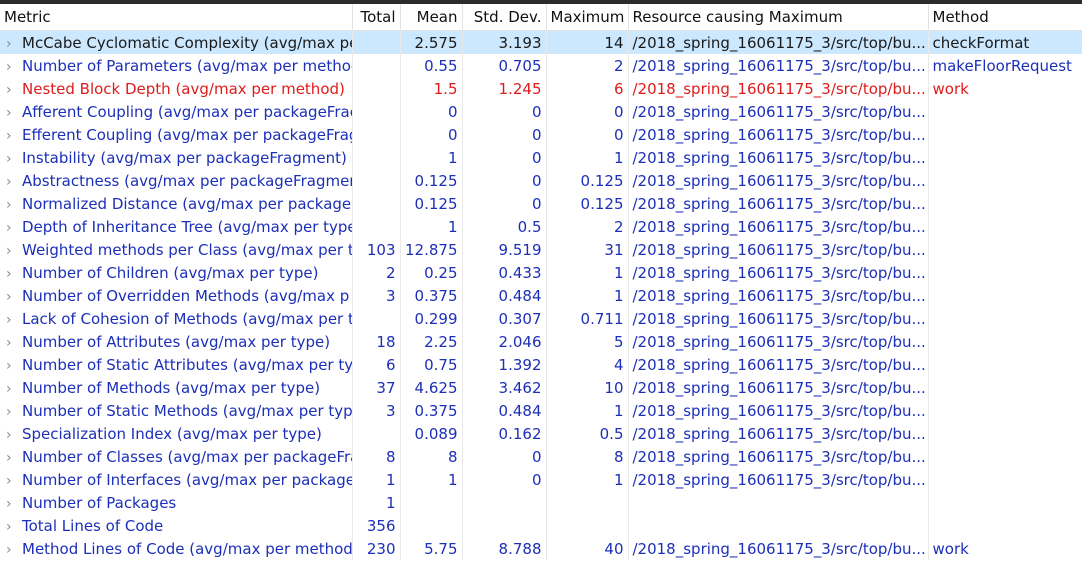  What do you see at coordinates (376, 525) in the screenshot?
I see `cell-total: 356` at bounding box center [376, 525].